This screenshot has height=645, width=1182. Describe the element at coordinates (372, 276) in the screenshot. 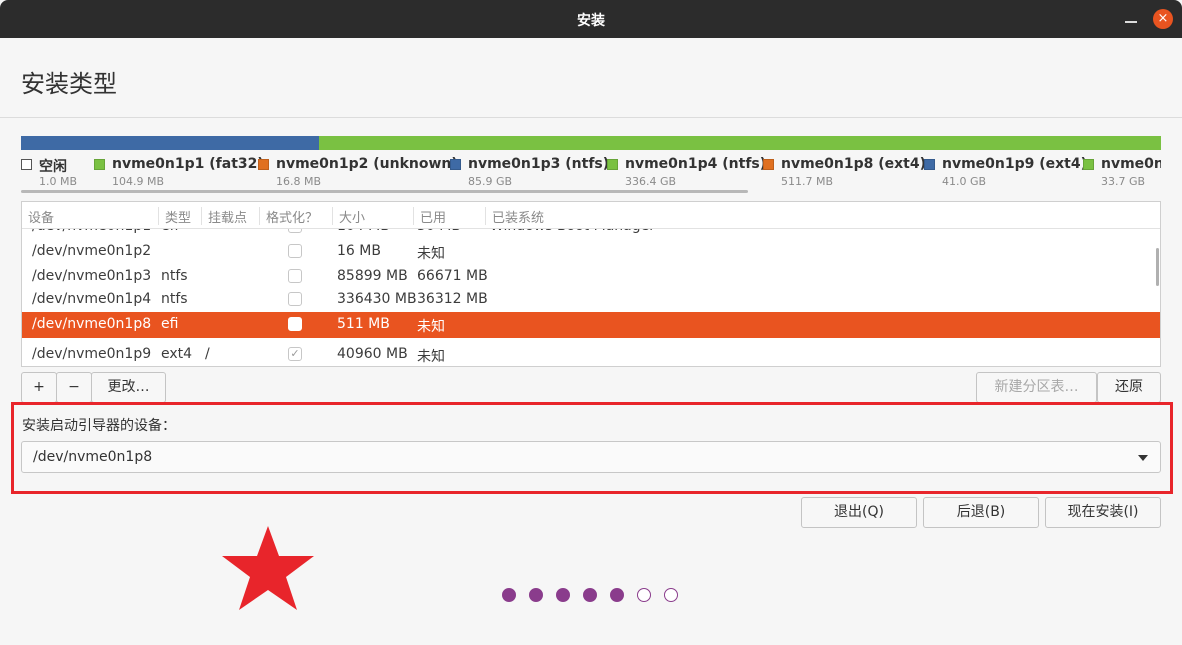

I see `cell-size: 85899 MB` at that location.